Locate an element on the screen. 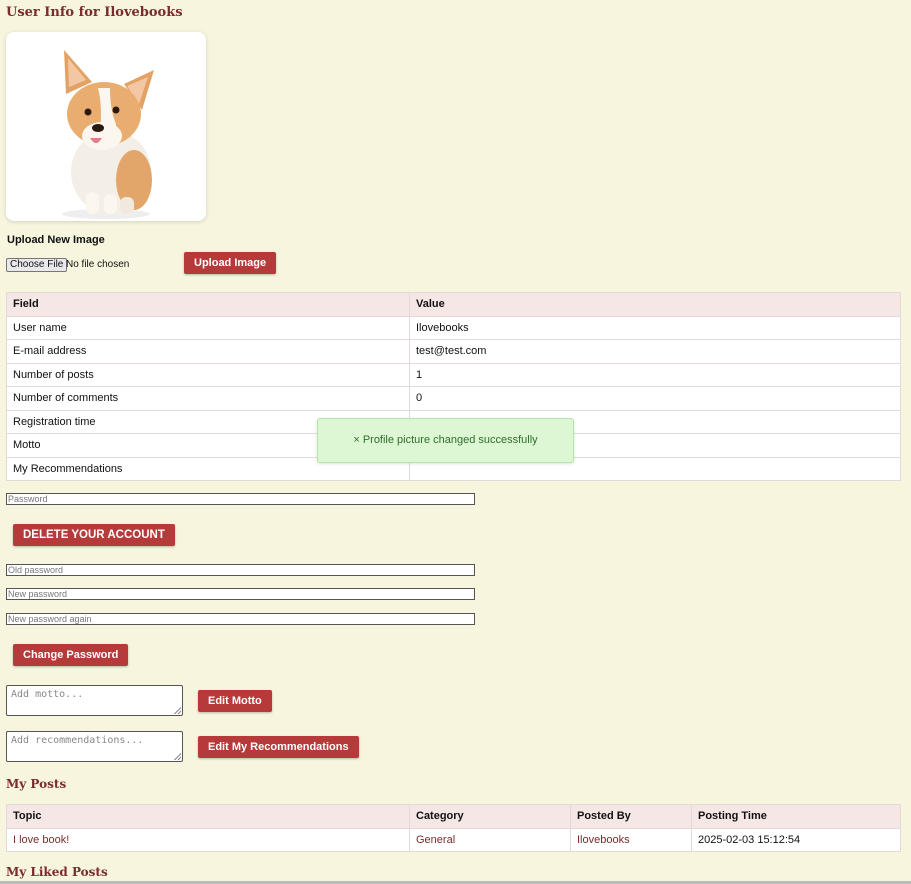 This screenshot has width=911, height=884. success-toast: × Profile picture changed successfully is located at coordinates (445, 440).